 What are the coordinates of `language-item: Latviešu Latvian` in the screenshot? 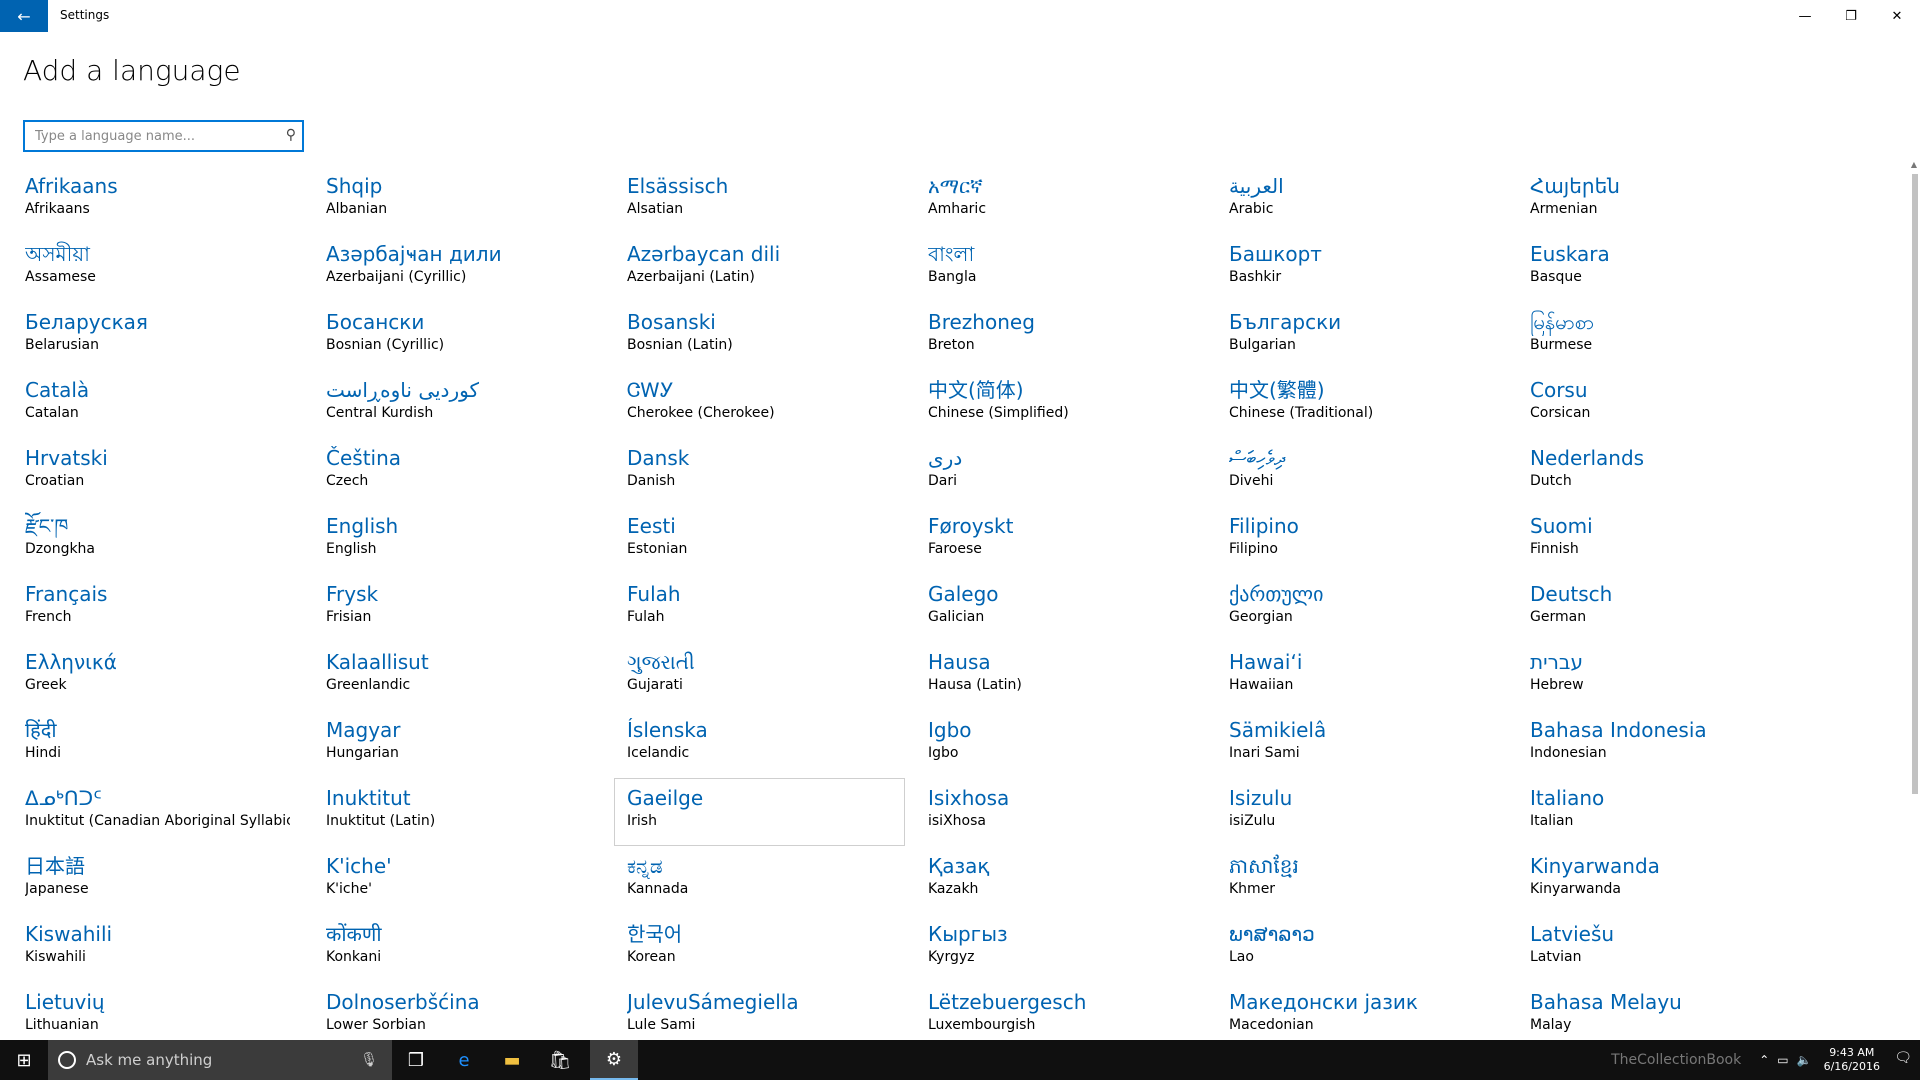 It's located at (1662, 948).